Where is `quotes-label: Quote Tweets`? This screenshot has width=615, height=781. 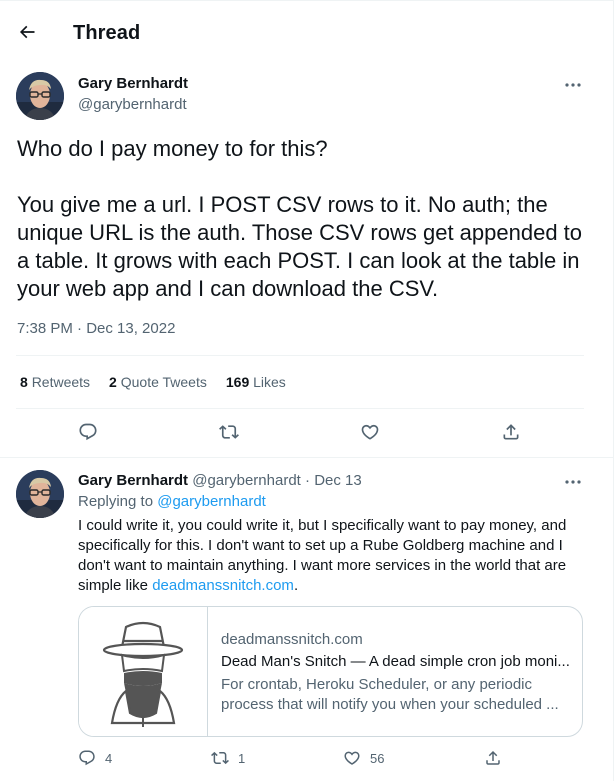 quotes-label: Quote Tweets is located at coordinates (163, 382).